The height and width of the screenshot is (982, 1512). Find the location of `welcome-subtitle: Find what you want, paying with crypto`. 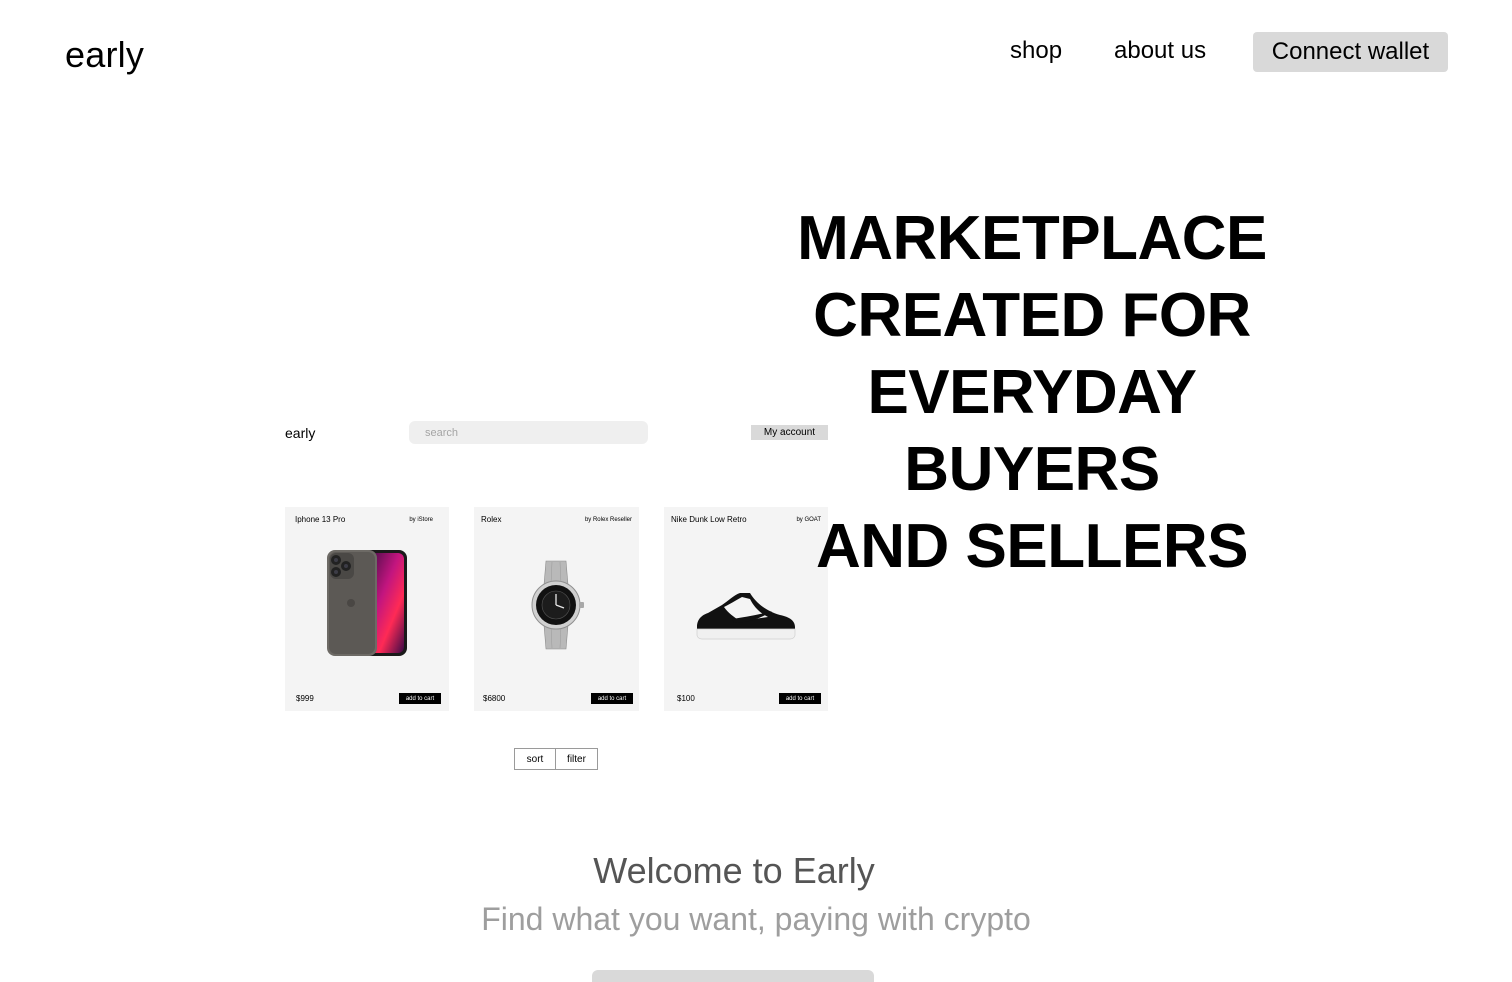

welcome-subtitle: Find what you want, paying with crypto is located at coordinates (756, 919).